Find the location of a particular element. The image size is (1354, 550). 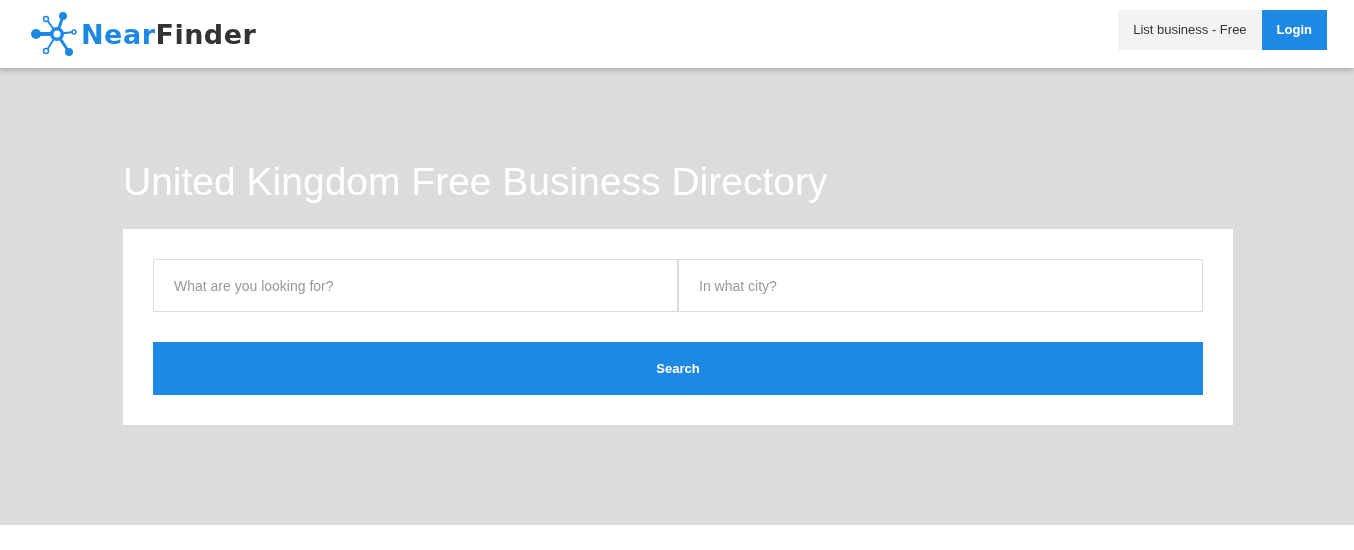

search-button: Search is located at coordinates (678, 368).